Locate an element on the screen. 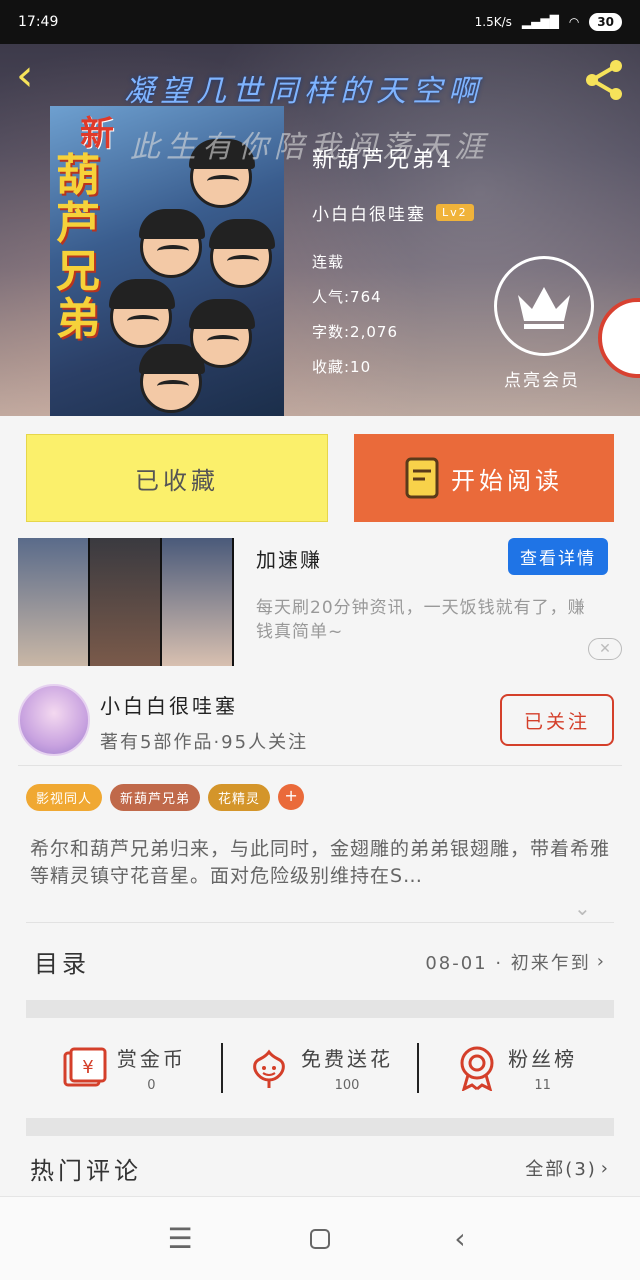 This screenshot has height=1280, width=640. status-time: 17:49 is located at coordinates (38, 22).